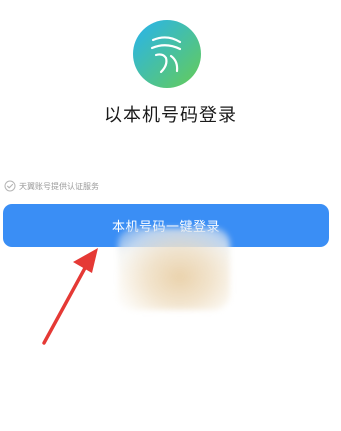 This screenshot has height=431, width=341. Describe the element at coordinates (70, 296) in the screenshot. I see `red-arrow-annotation-icon` at that location.